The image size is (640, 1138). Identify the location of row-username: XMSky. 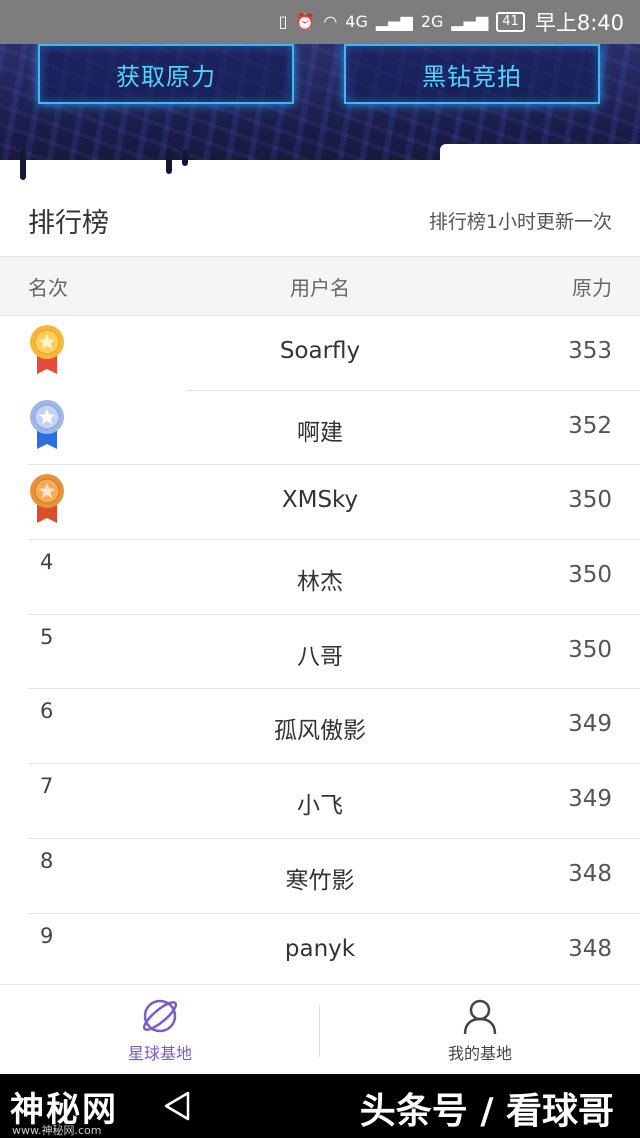
(320, 500).